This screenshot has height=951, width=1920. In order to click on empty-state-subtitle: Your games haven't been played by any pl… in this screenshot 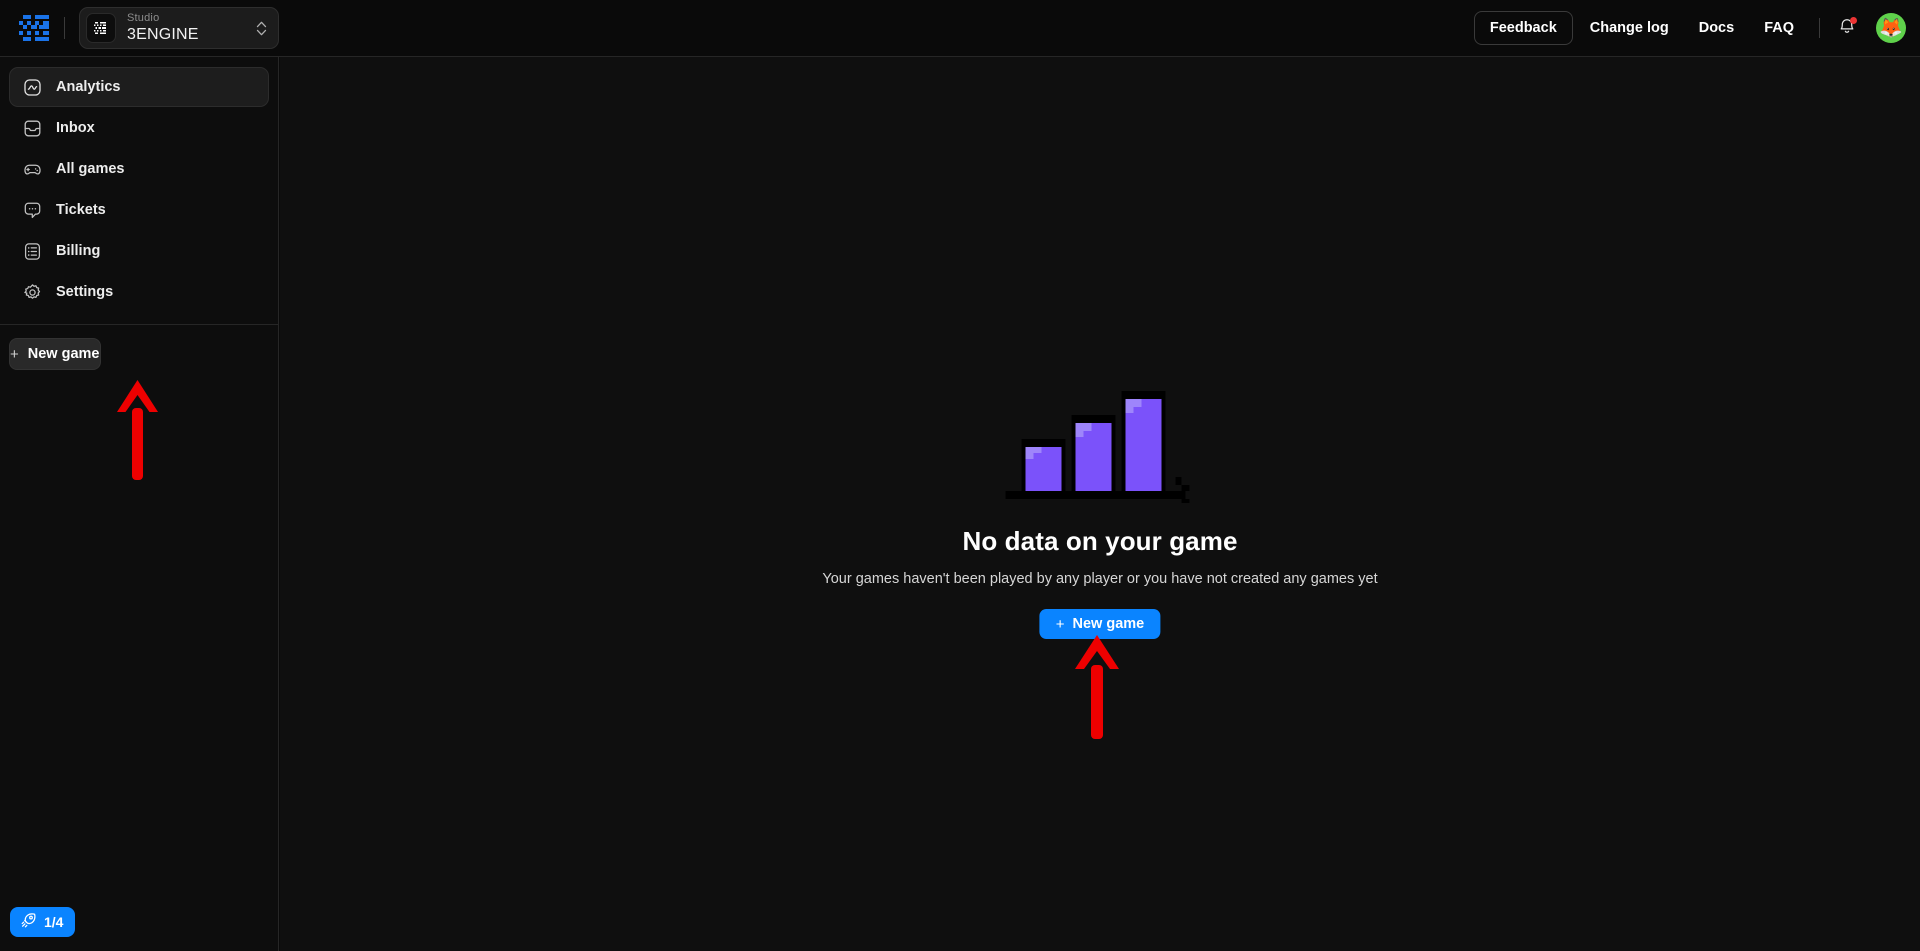, I will do `click(1100, 579)`.